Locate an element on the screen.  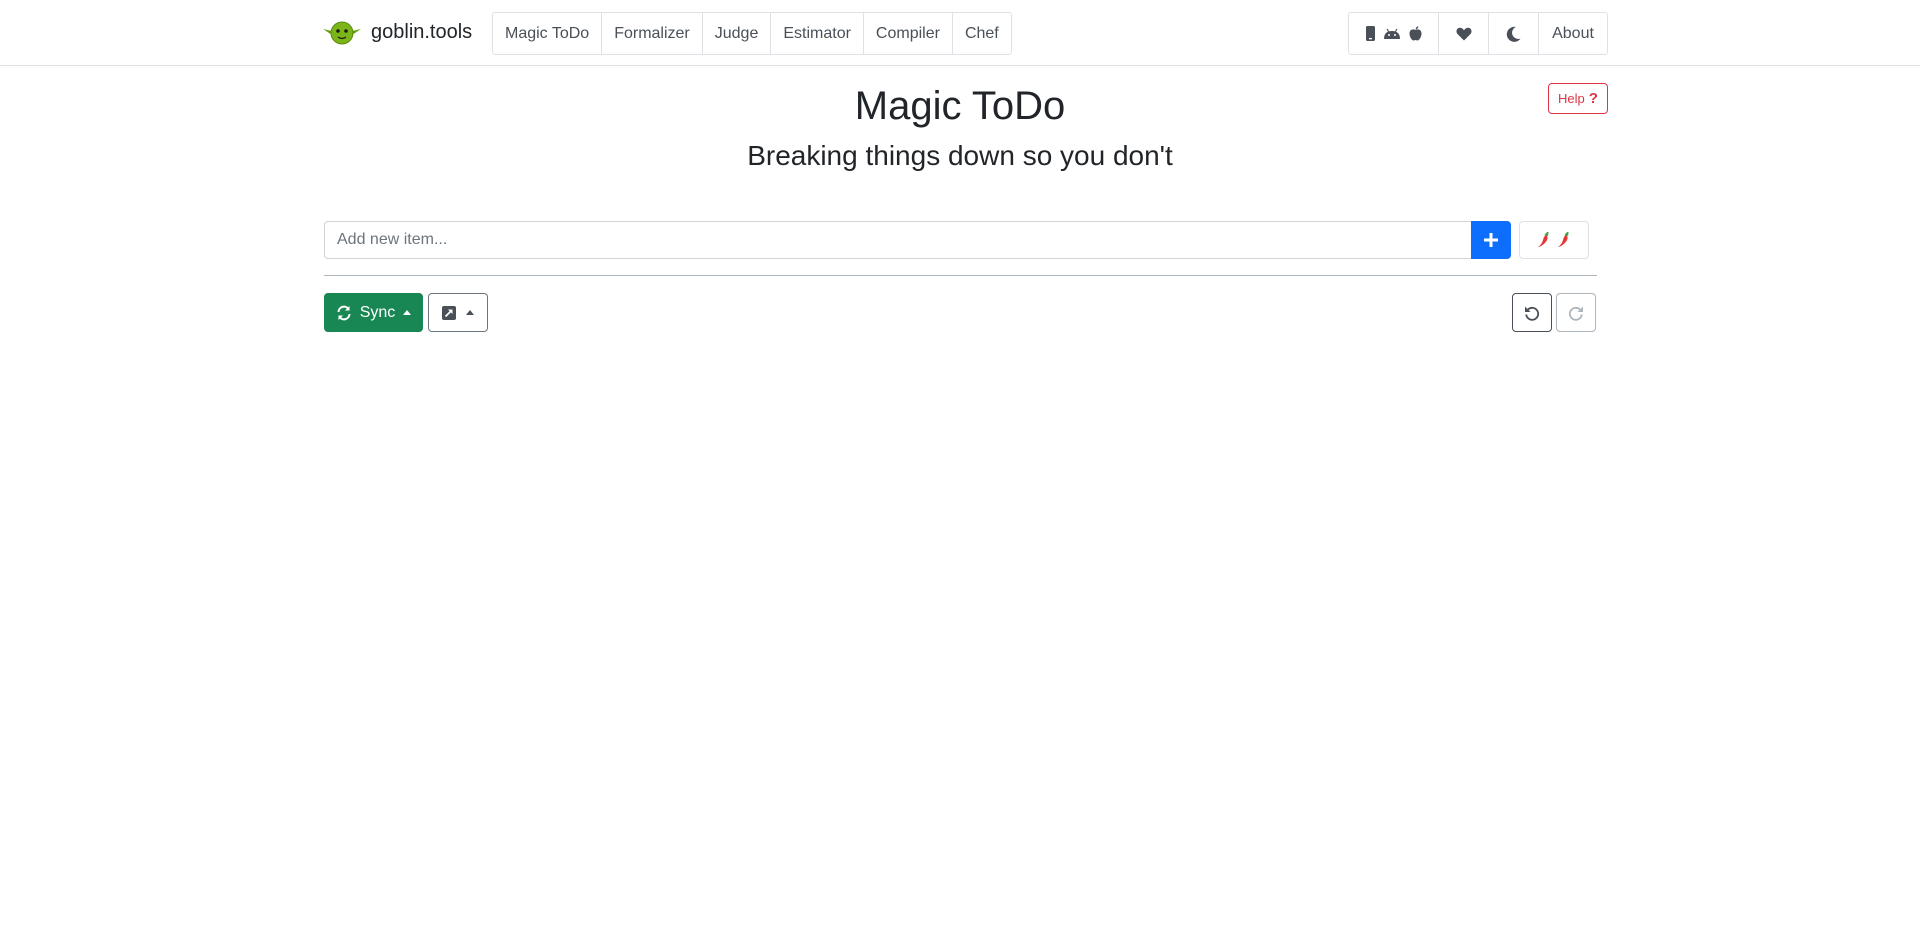
mobile-phone-icon is located at coordinates (1370, 33).